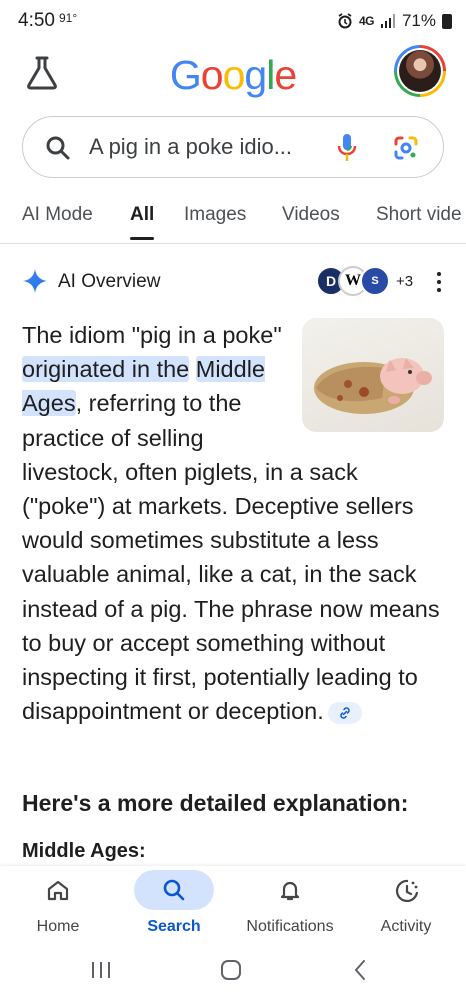  What do you see at coordinates (373, 386) in the screenshot?
I see `pig-in-sack-illustration` at bounding box center [373, 386].